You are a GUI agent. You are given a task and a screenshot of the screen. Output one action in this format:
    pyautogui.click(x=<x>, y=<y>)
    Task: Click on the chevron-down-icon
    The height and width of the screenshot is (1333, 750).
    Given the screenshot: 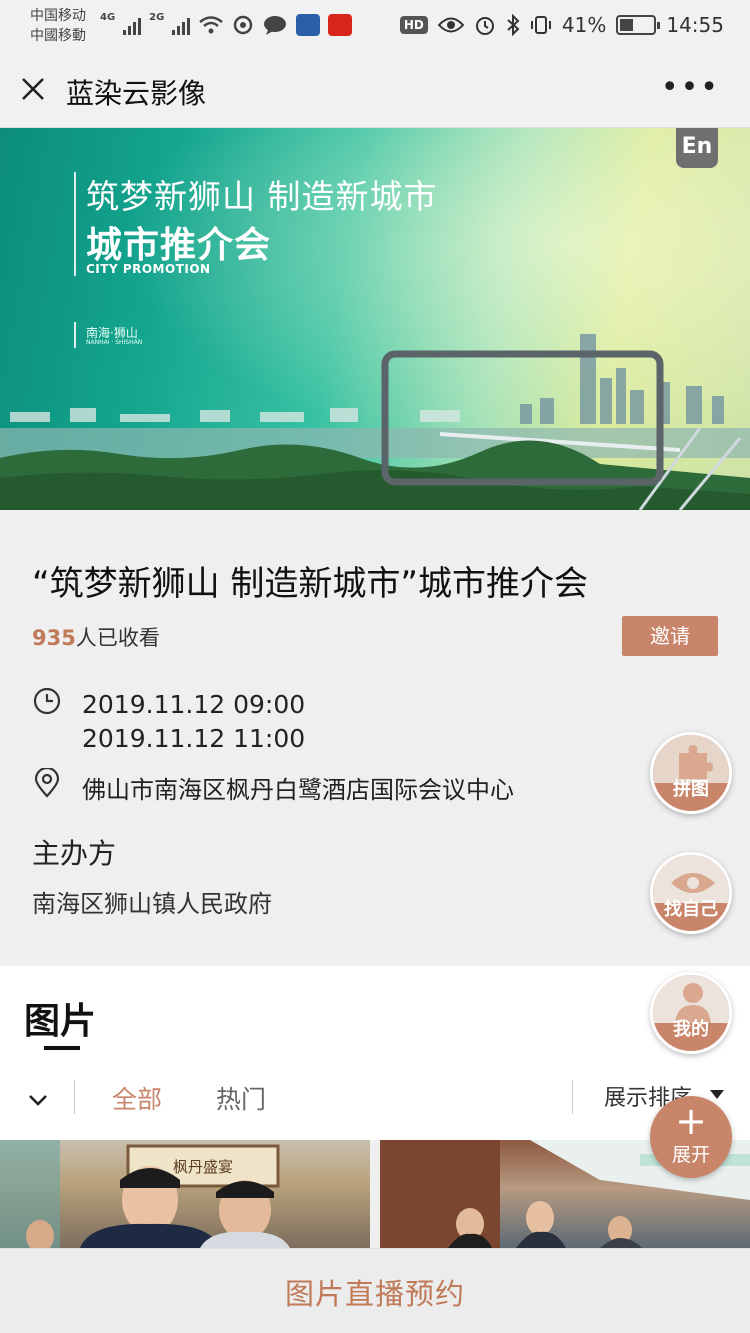 What is the action you would take?
    pyautogui.click(x=38, y=1100)
    